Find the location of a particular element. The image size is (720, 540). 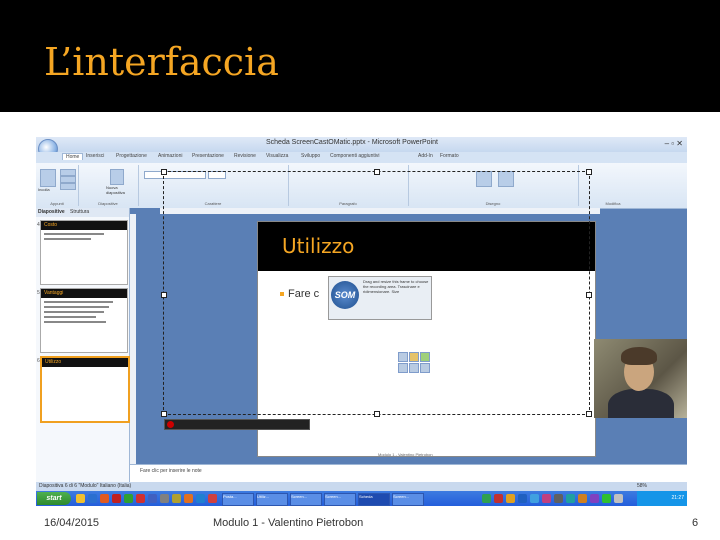

tab-visualizza: Visualizza is located at coordinates (277, 156).